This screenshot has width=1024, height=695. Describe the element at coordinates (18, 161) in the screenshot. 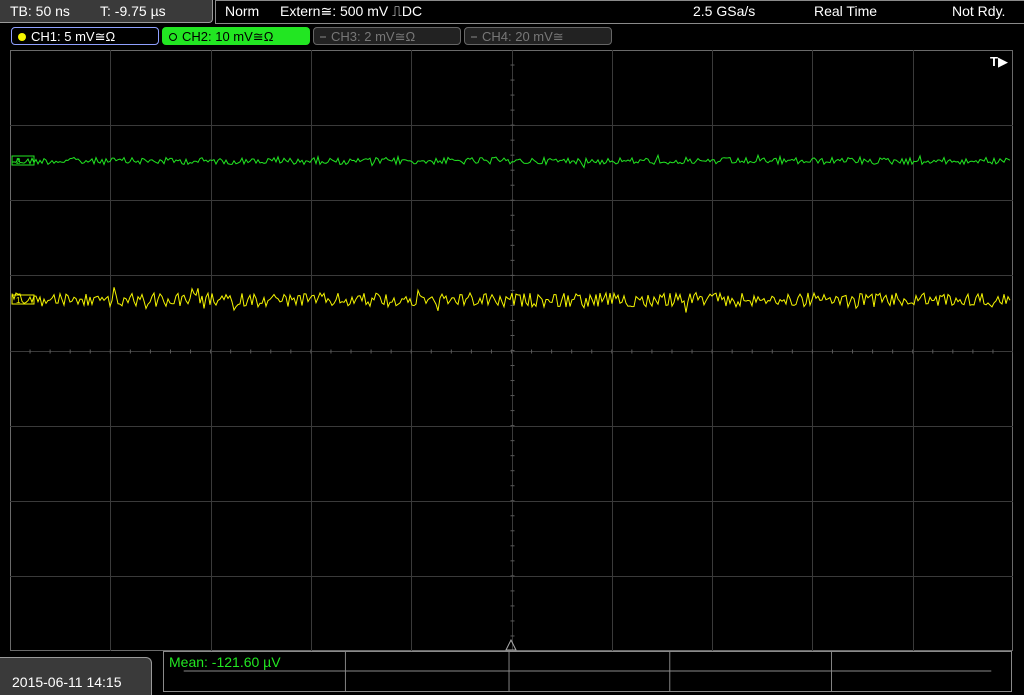

I see `svg-text: 2` at that location.